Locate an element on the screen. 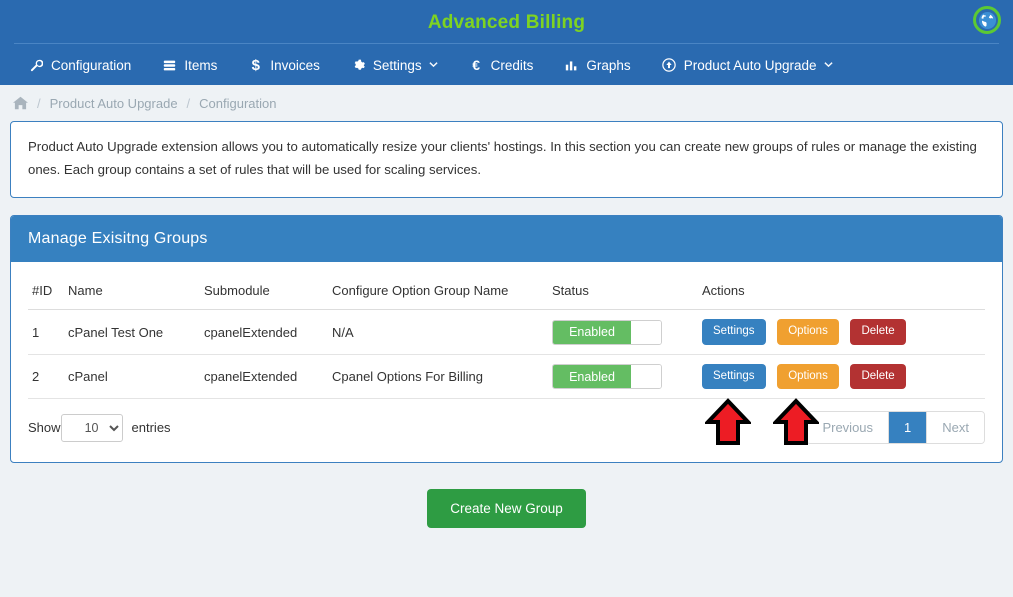 This screenshot has width=1013, height=597. nav-label-configuration: Configuration is located at coordinates (91, 65).